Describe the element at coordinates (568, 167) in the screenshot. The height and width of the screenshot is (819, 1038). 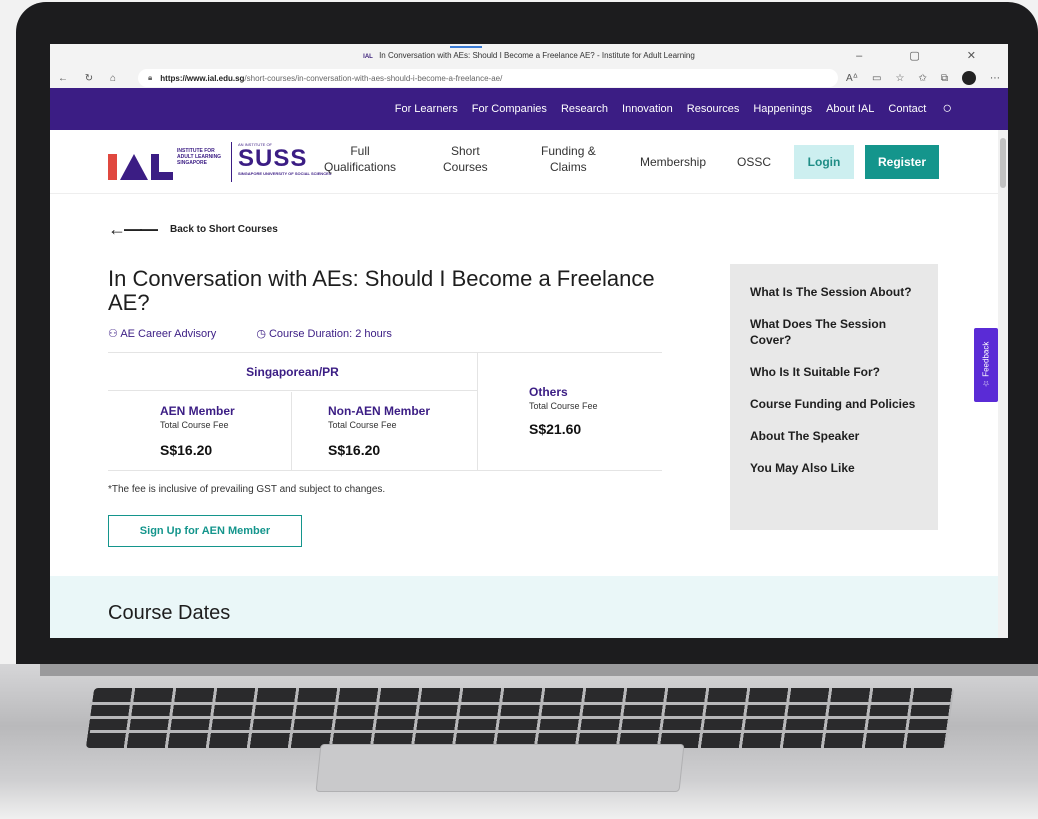
I see `nav-label-line: Claims` at that location.